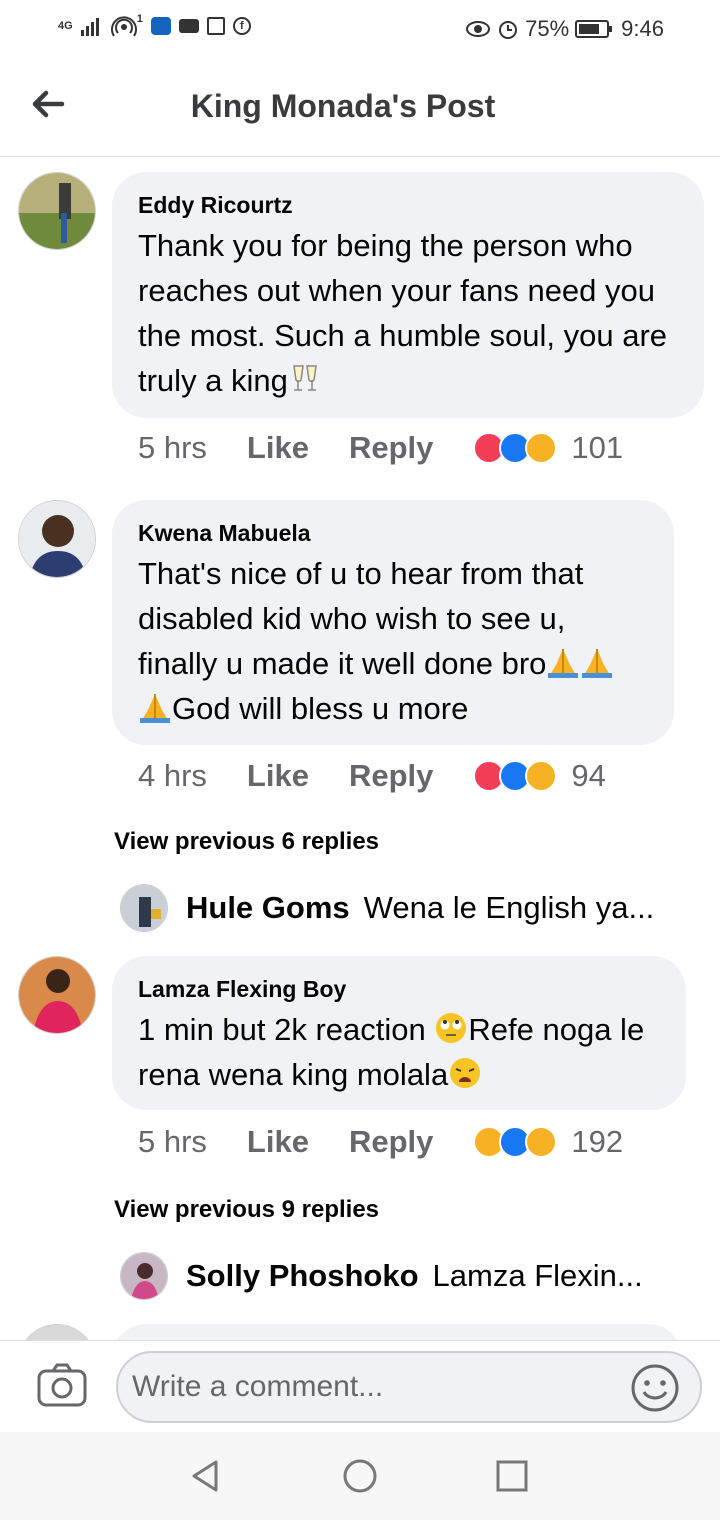 This screenshot has width=720, height=1520. What do you see at coordinates (305, 378) in the screenshot?
I see `clinking-glasses-icon` at bounding box center [305, 378].